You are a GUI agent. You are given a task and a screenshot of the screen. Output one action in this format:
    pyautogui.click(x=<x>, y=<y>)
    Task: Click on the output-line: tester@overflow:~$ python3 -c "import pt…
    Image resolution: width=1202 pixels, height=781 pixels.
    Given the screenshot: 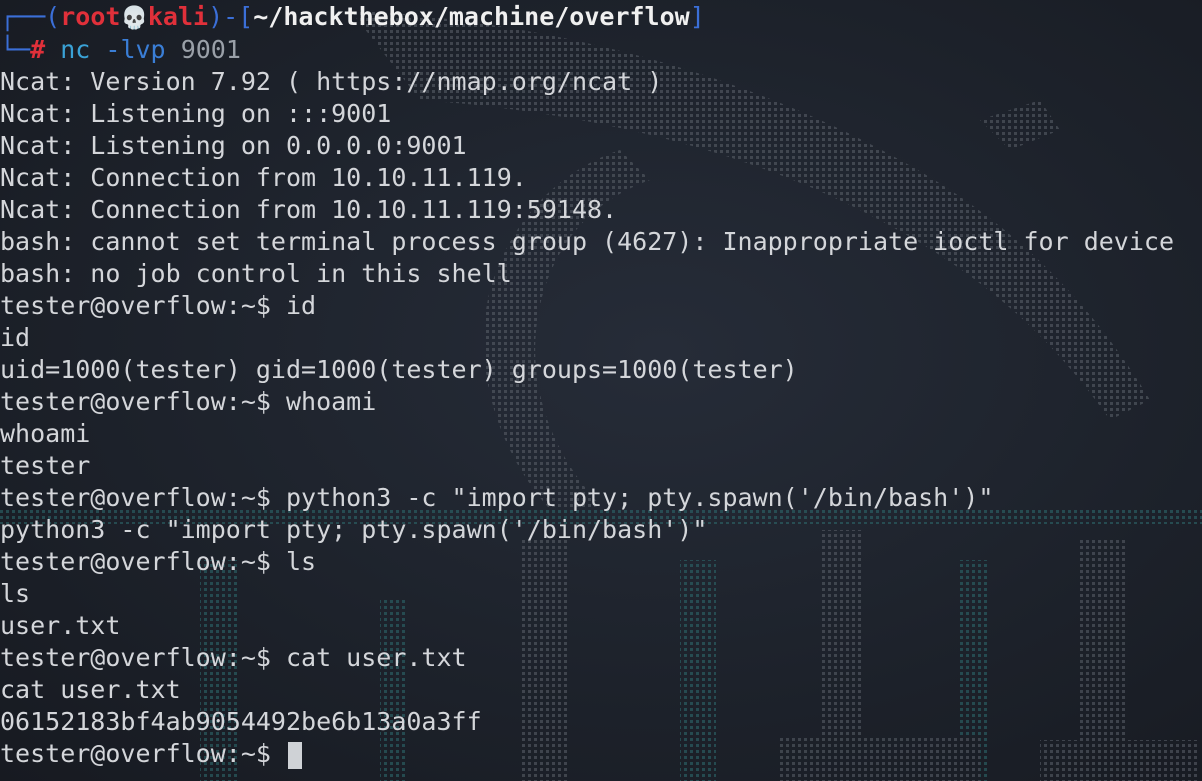 What is the action you would take?
    pyautogui.click(x=497, y=497)
    